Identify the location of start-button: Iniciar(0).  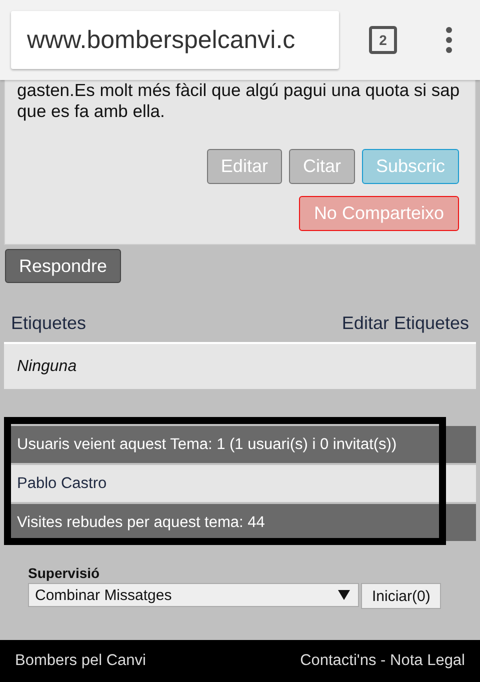
(401, 596).